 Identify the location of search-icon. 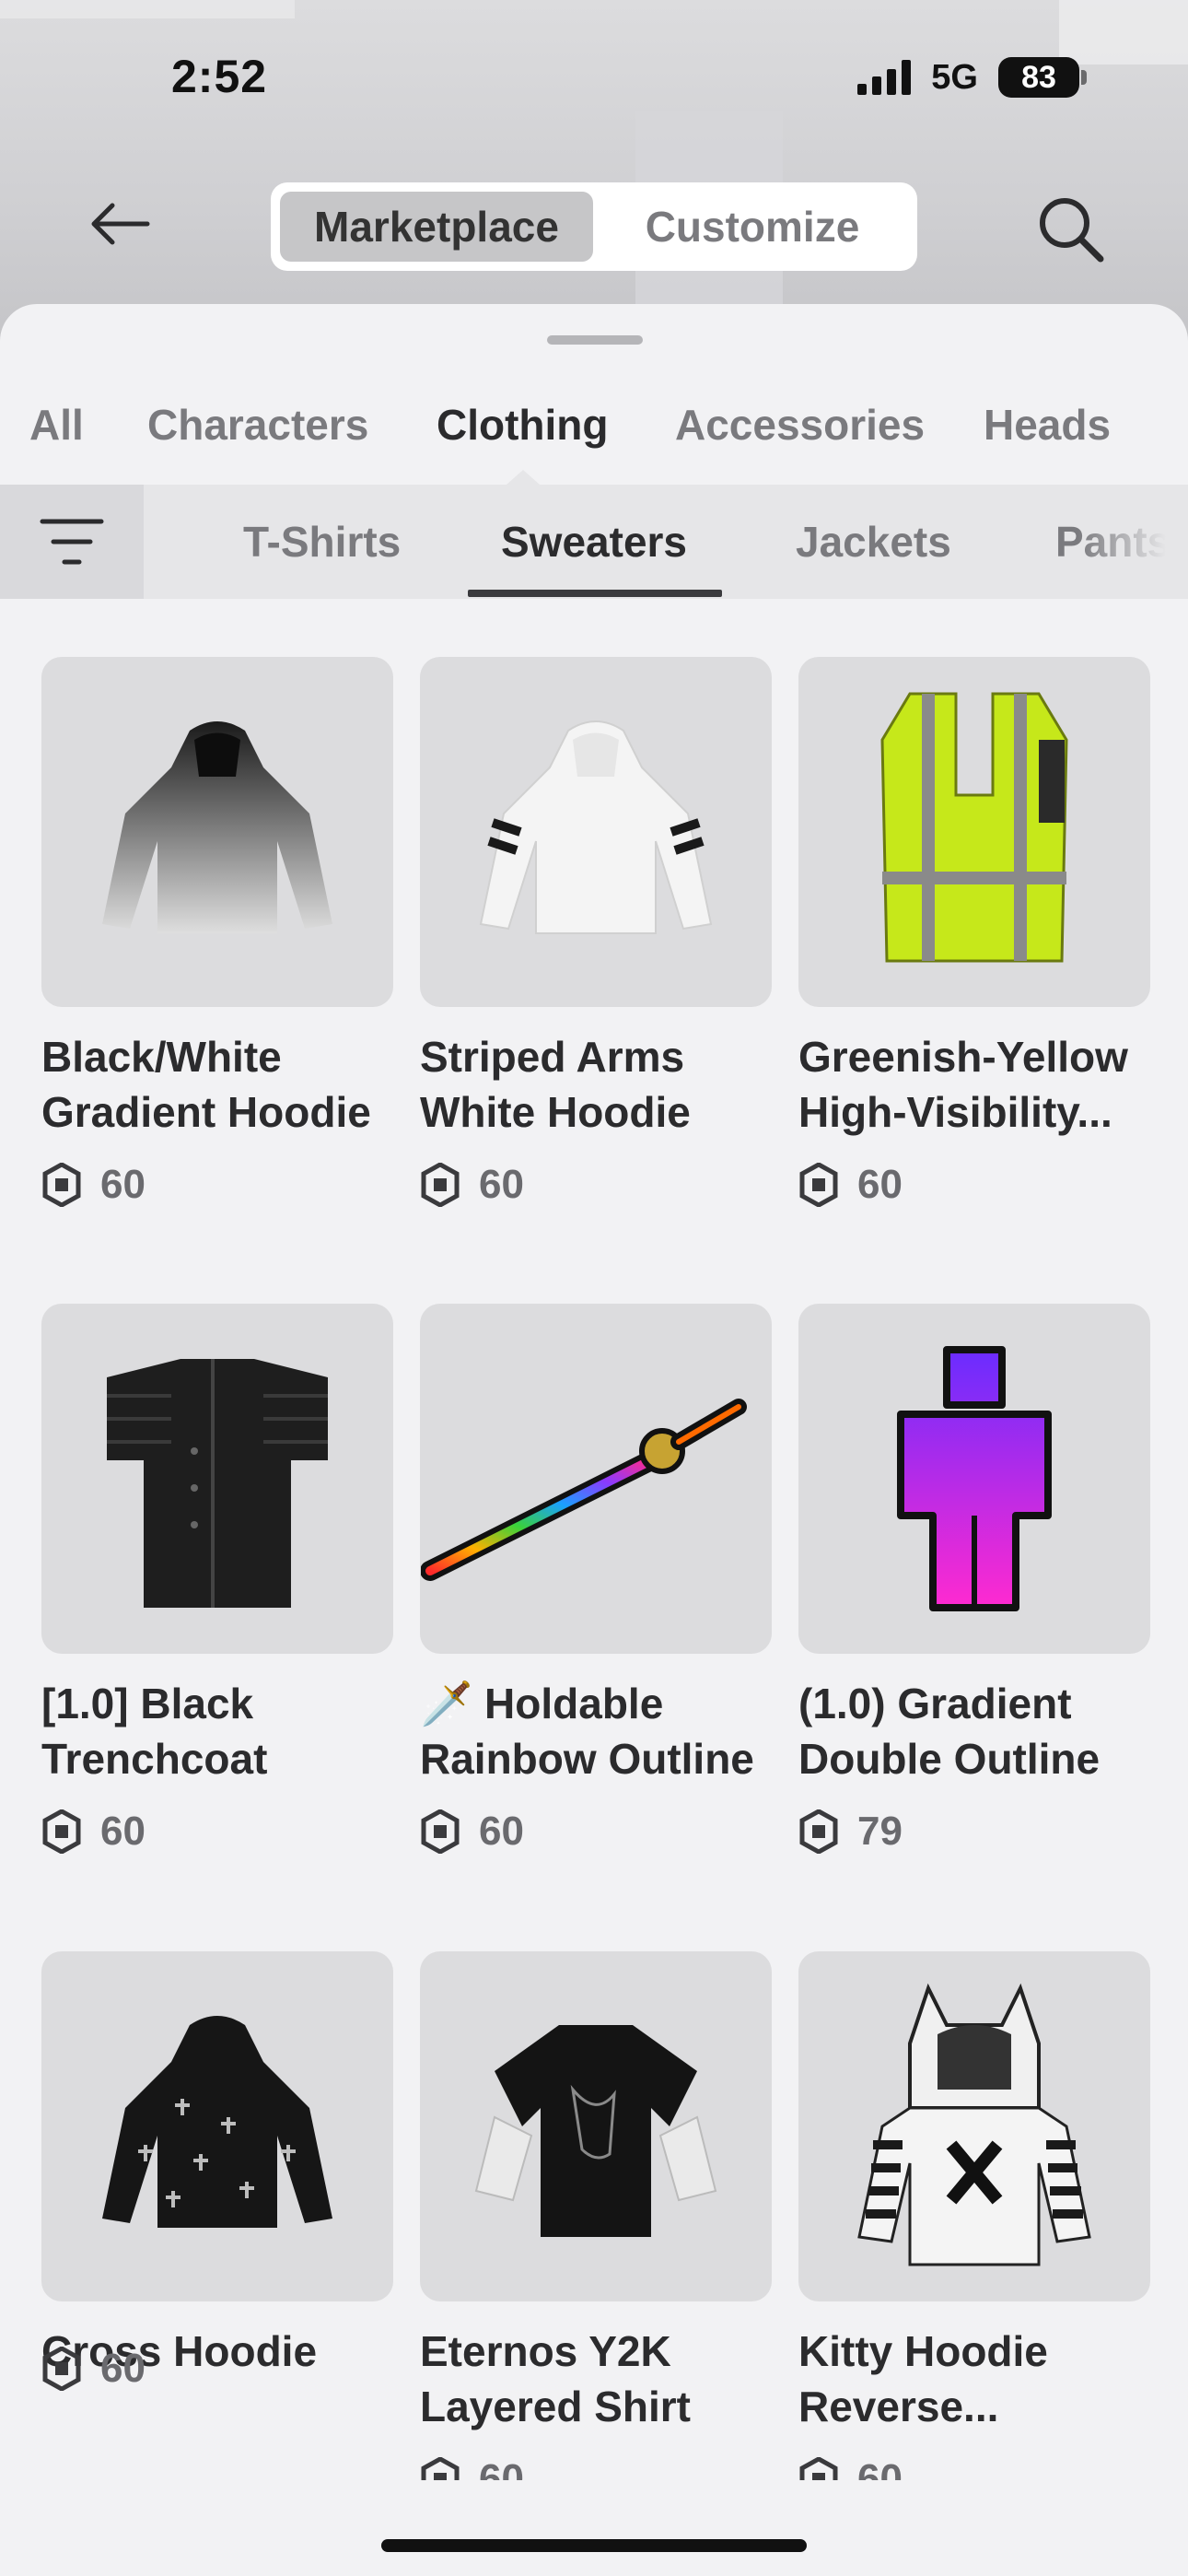
(1072, 230).